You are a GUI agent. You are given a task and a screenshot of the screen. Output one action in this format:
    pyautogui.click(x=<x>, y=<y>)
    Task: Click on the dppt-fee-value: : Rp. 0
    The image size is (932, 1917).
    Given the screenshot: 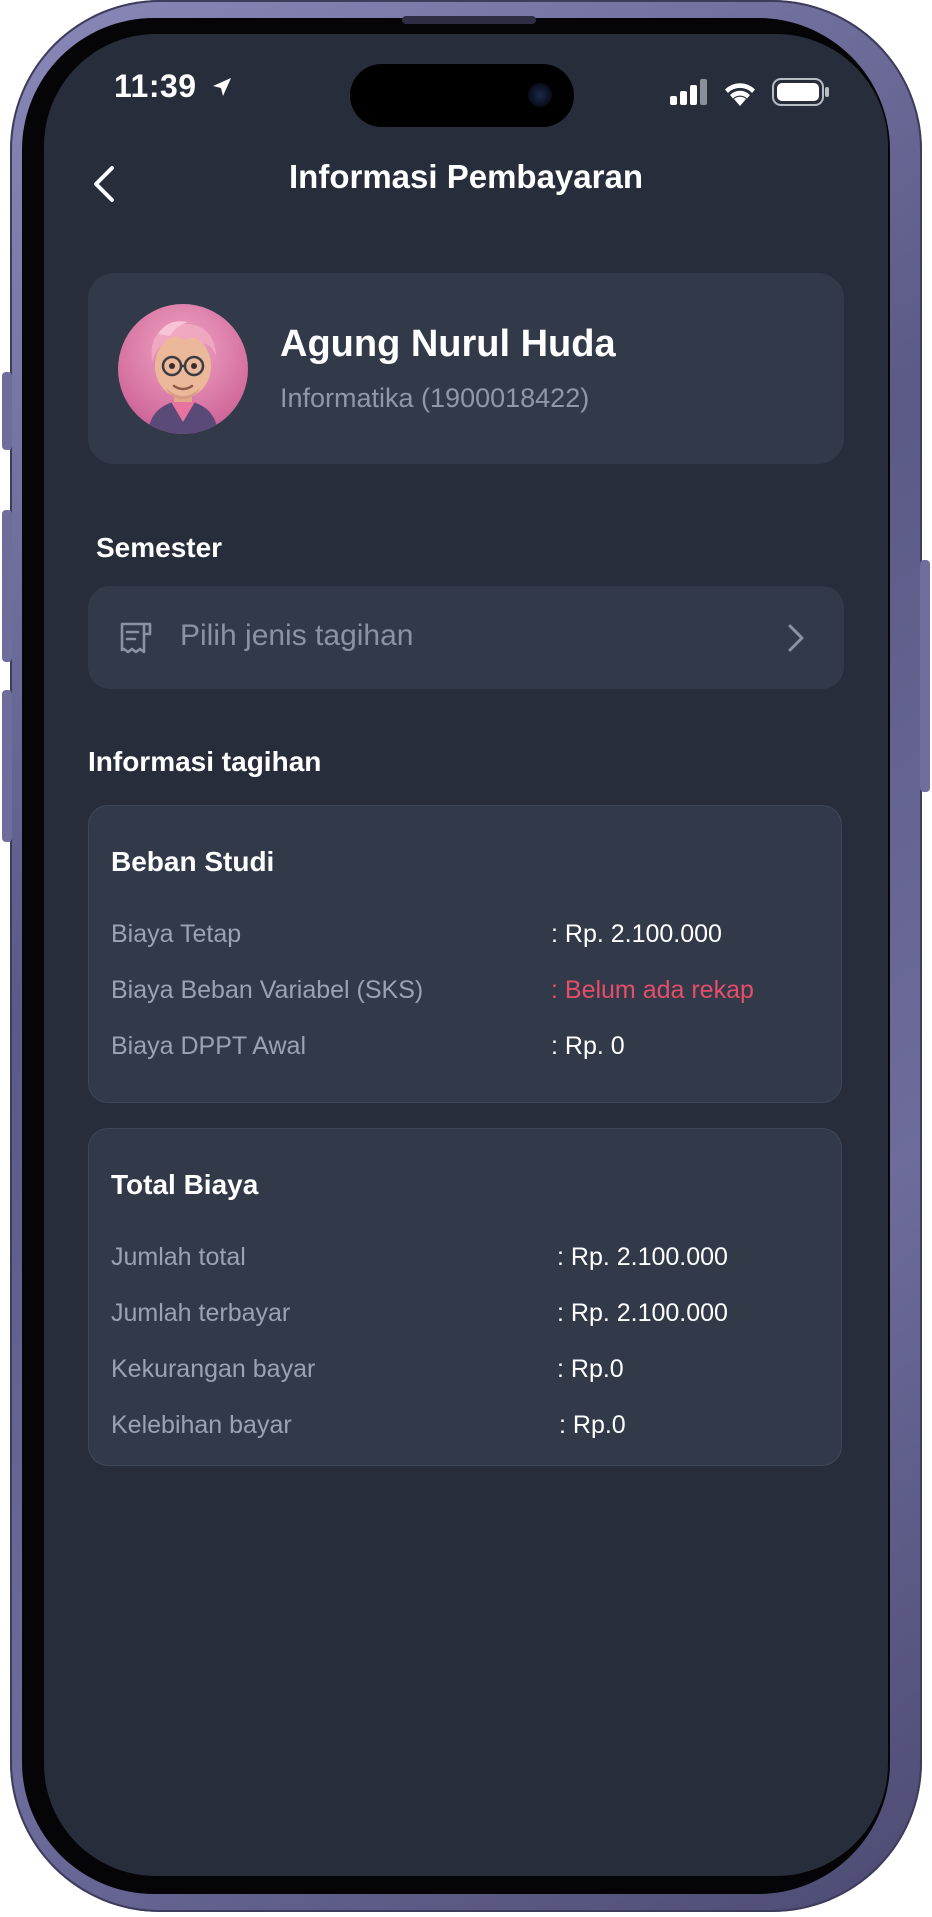 What is the action you would take?
    pyautogui.click(x=588, y=1046)
    